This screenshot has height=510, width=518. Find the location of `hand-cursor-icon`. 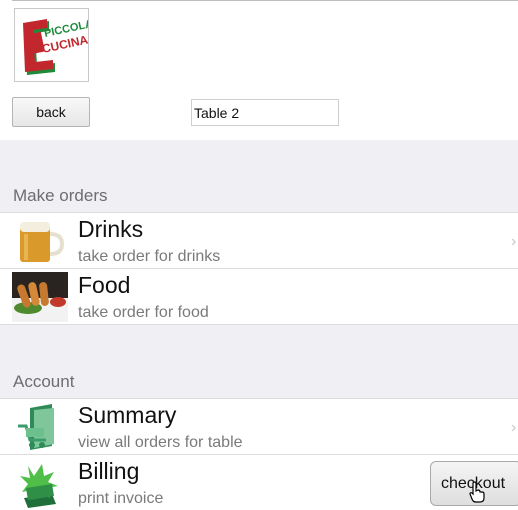

hand-cursor-icon is located at coordinates (477, 492).